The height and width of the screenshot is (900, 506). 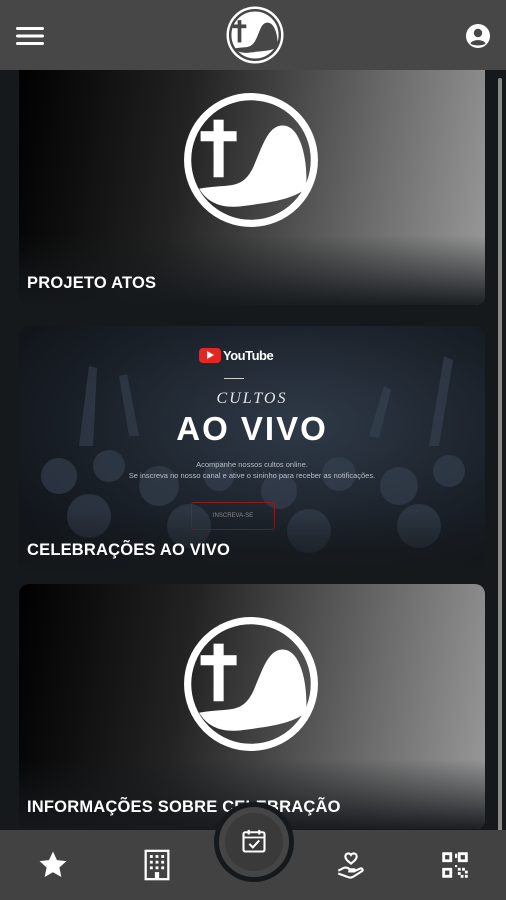 What do you see at coordinates (252, 428) in the screenshot?
I see `live-headline: AO VIVO` at bounding box center [252, 428].